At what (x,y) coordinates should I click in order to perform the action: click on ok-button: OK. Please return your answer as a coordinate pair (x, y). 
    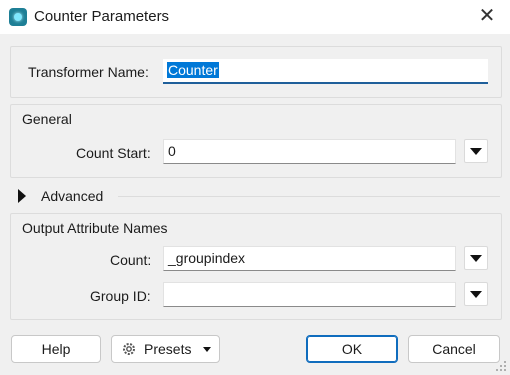
    Looking at the image, I should click on (352, 349).